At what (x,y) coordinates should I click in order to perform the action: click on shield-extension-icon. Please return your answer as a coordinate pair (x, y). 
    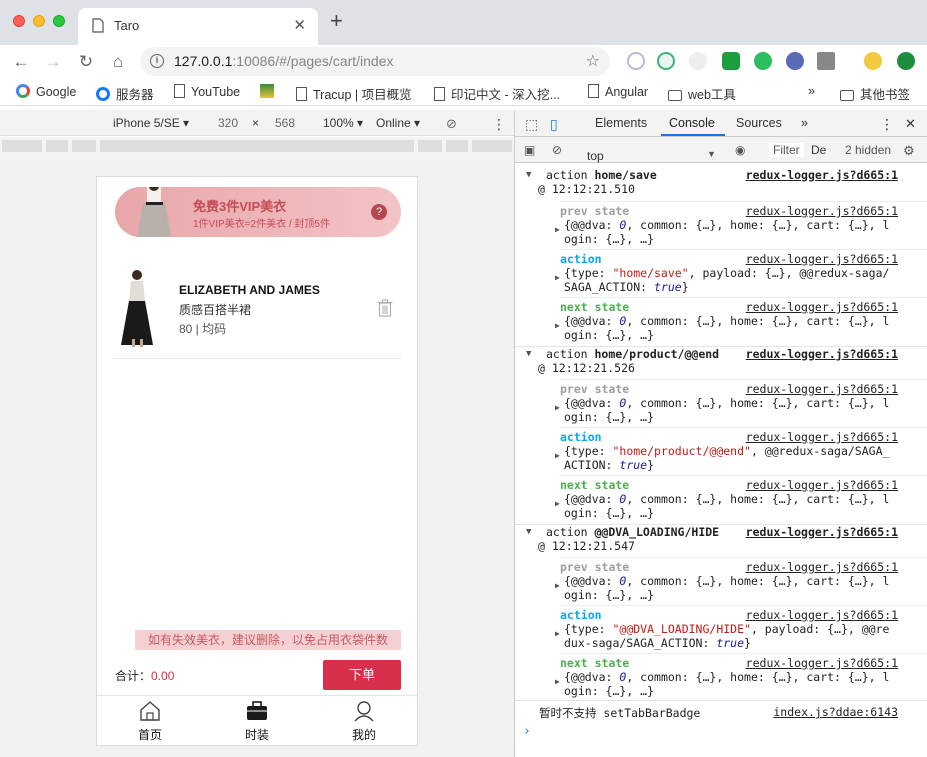
    Looking at the image, I should click on (731, 61).